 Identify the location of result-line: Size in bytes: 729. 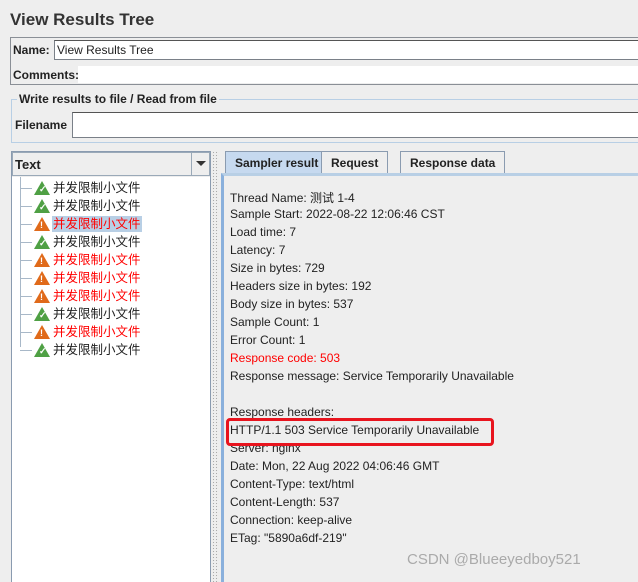
(277, 268).